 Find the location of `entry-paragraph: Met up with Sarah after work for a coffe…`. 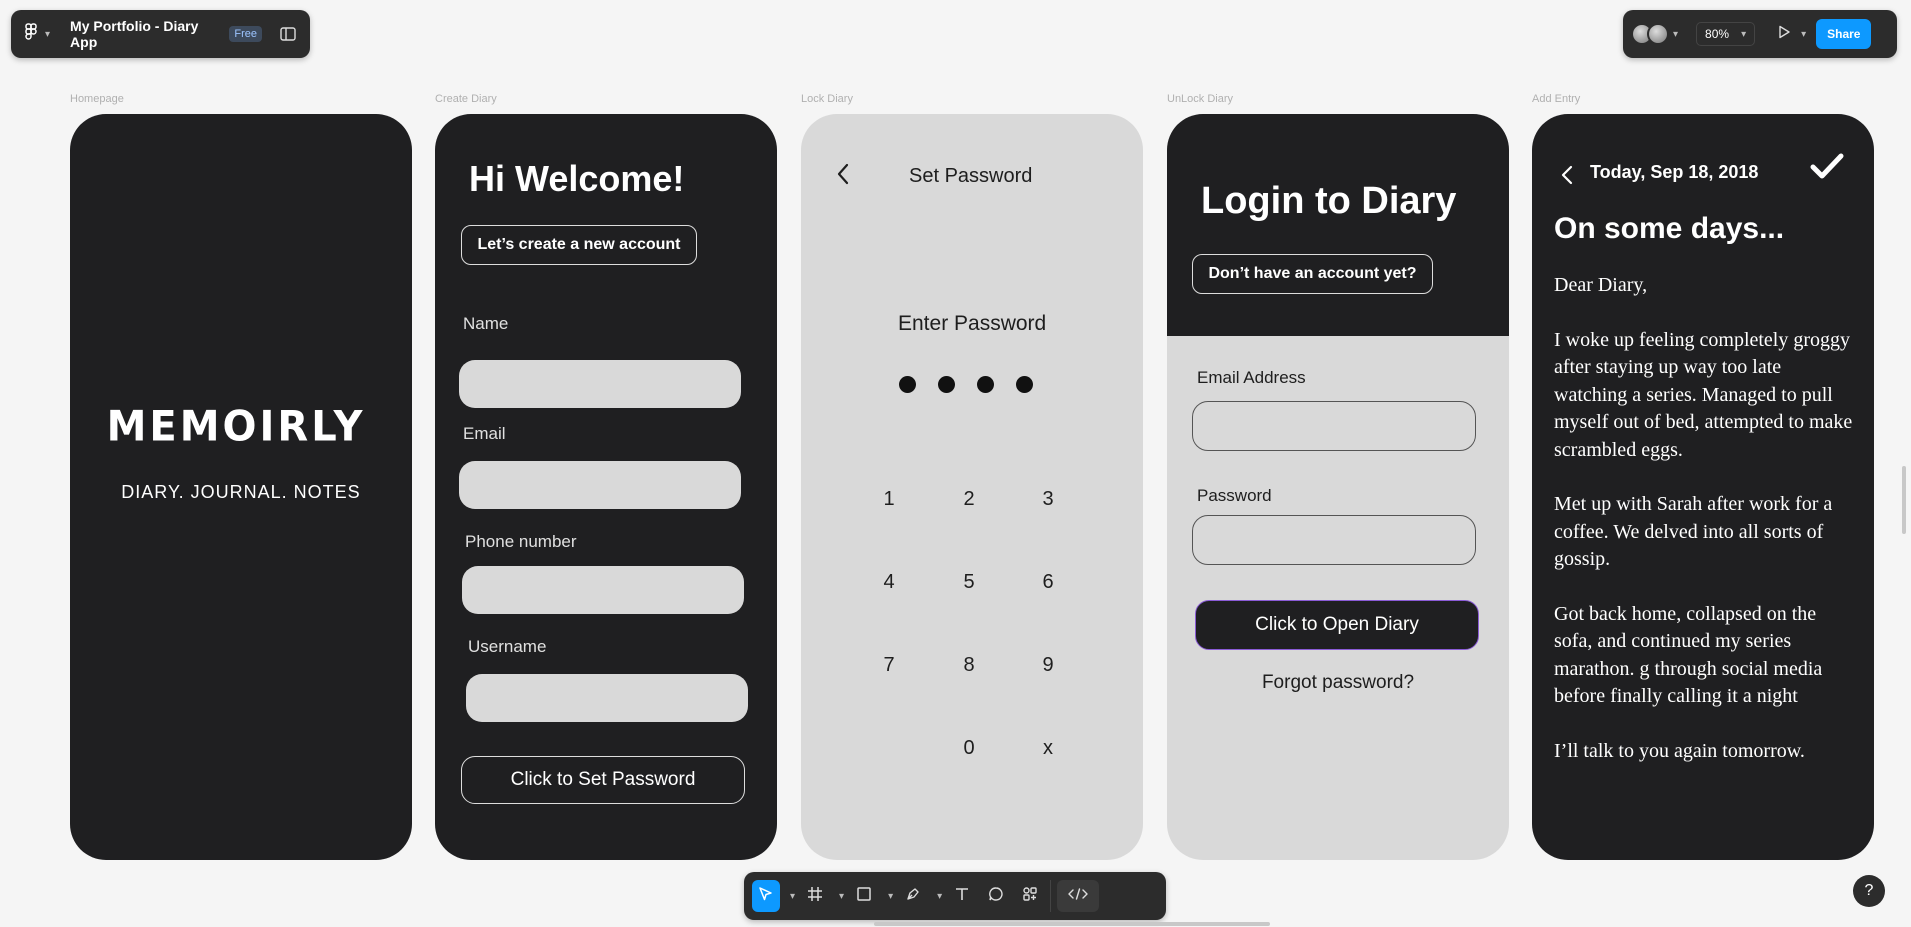

entry-paragraph: Met up with Sarah after work for a coffe… is located at coordinates (1693, 531).